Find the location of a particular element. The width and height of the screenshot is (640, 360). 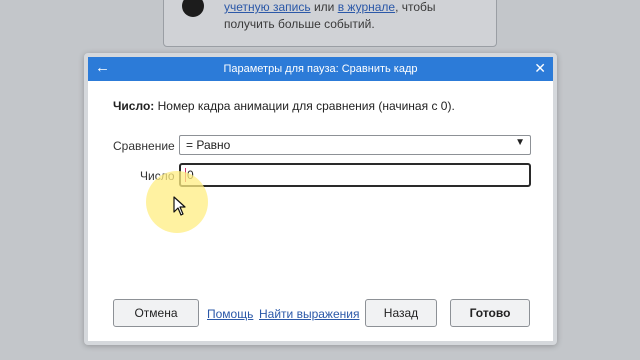

notice-line2: получить больше событий. is located at coordinates (299, 24).